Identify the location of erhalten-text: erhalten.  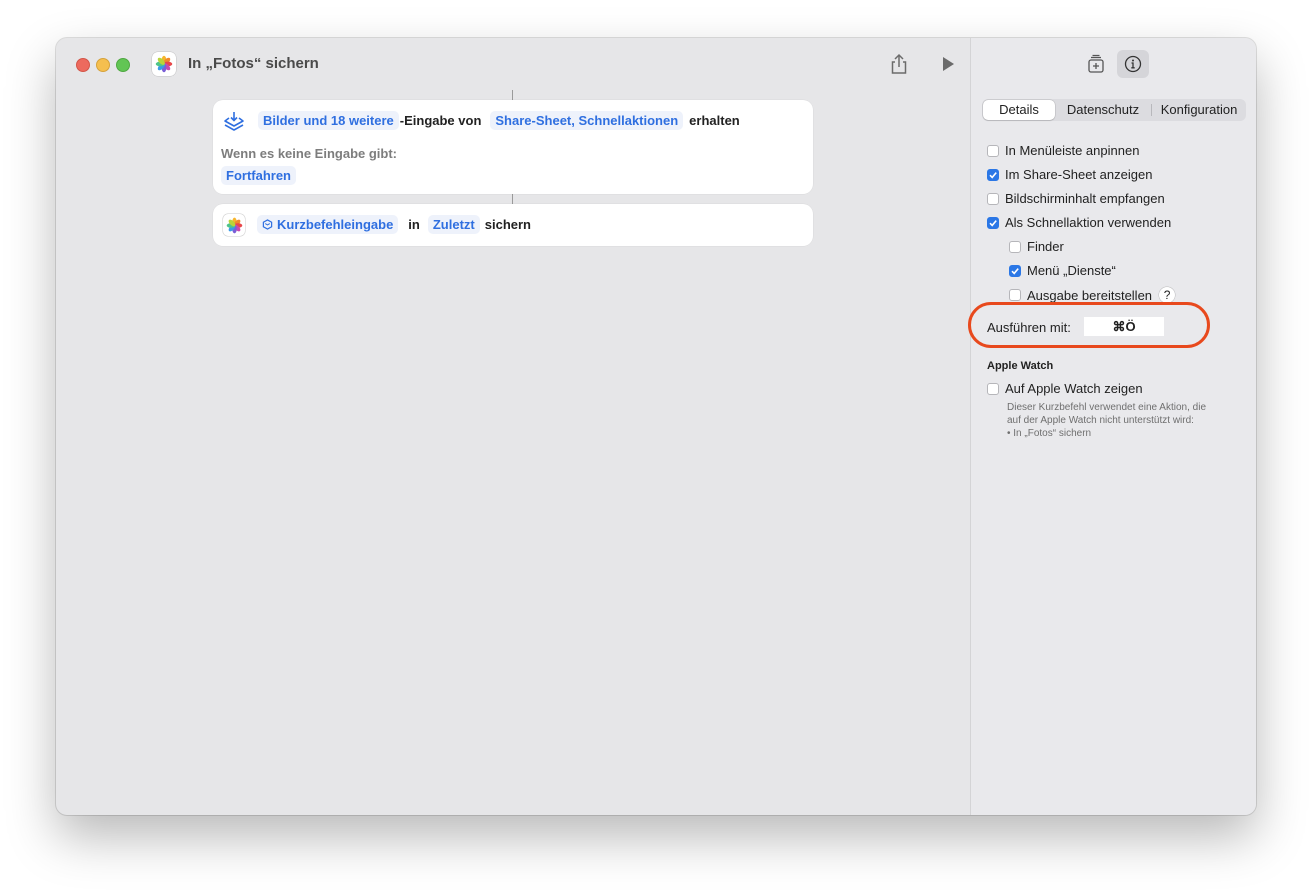
(714, 120).